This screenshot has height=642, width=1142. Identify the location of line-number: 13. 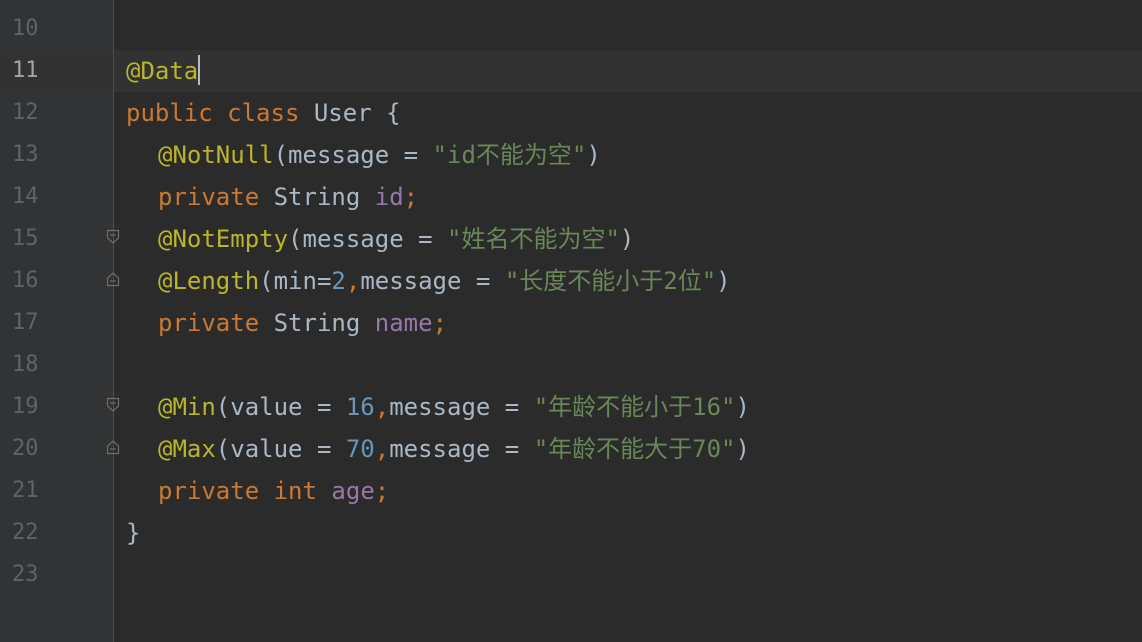
(25, 154).